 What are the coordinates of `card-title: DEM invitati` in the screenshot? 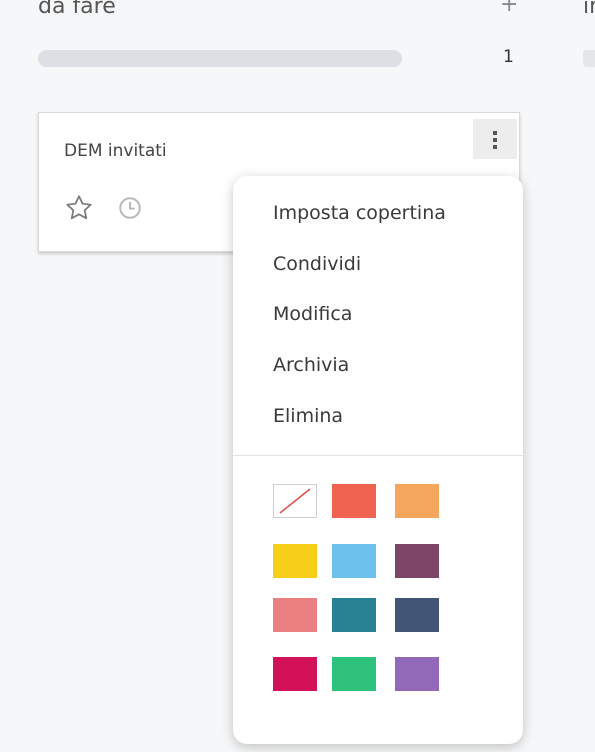 It's located at (115, 151).